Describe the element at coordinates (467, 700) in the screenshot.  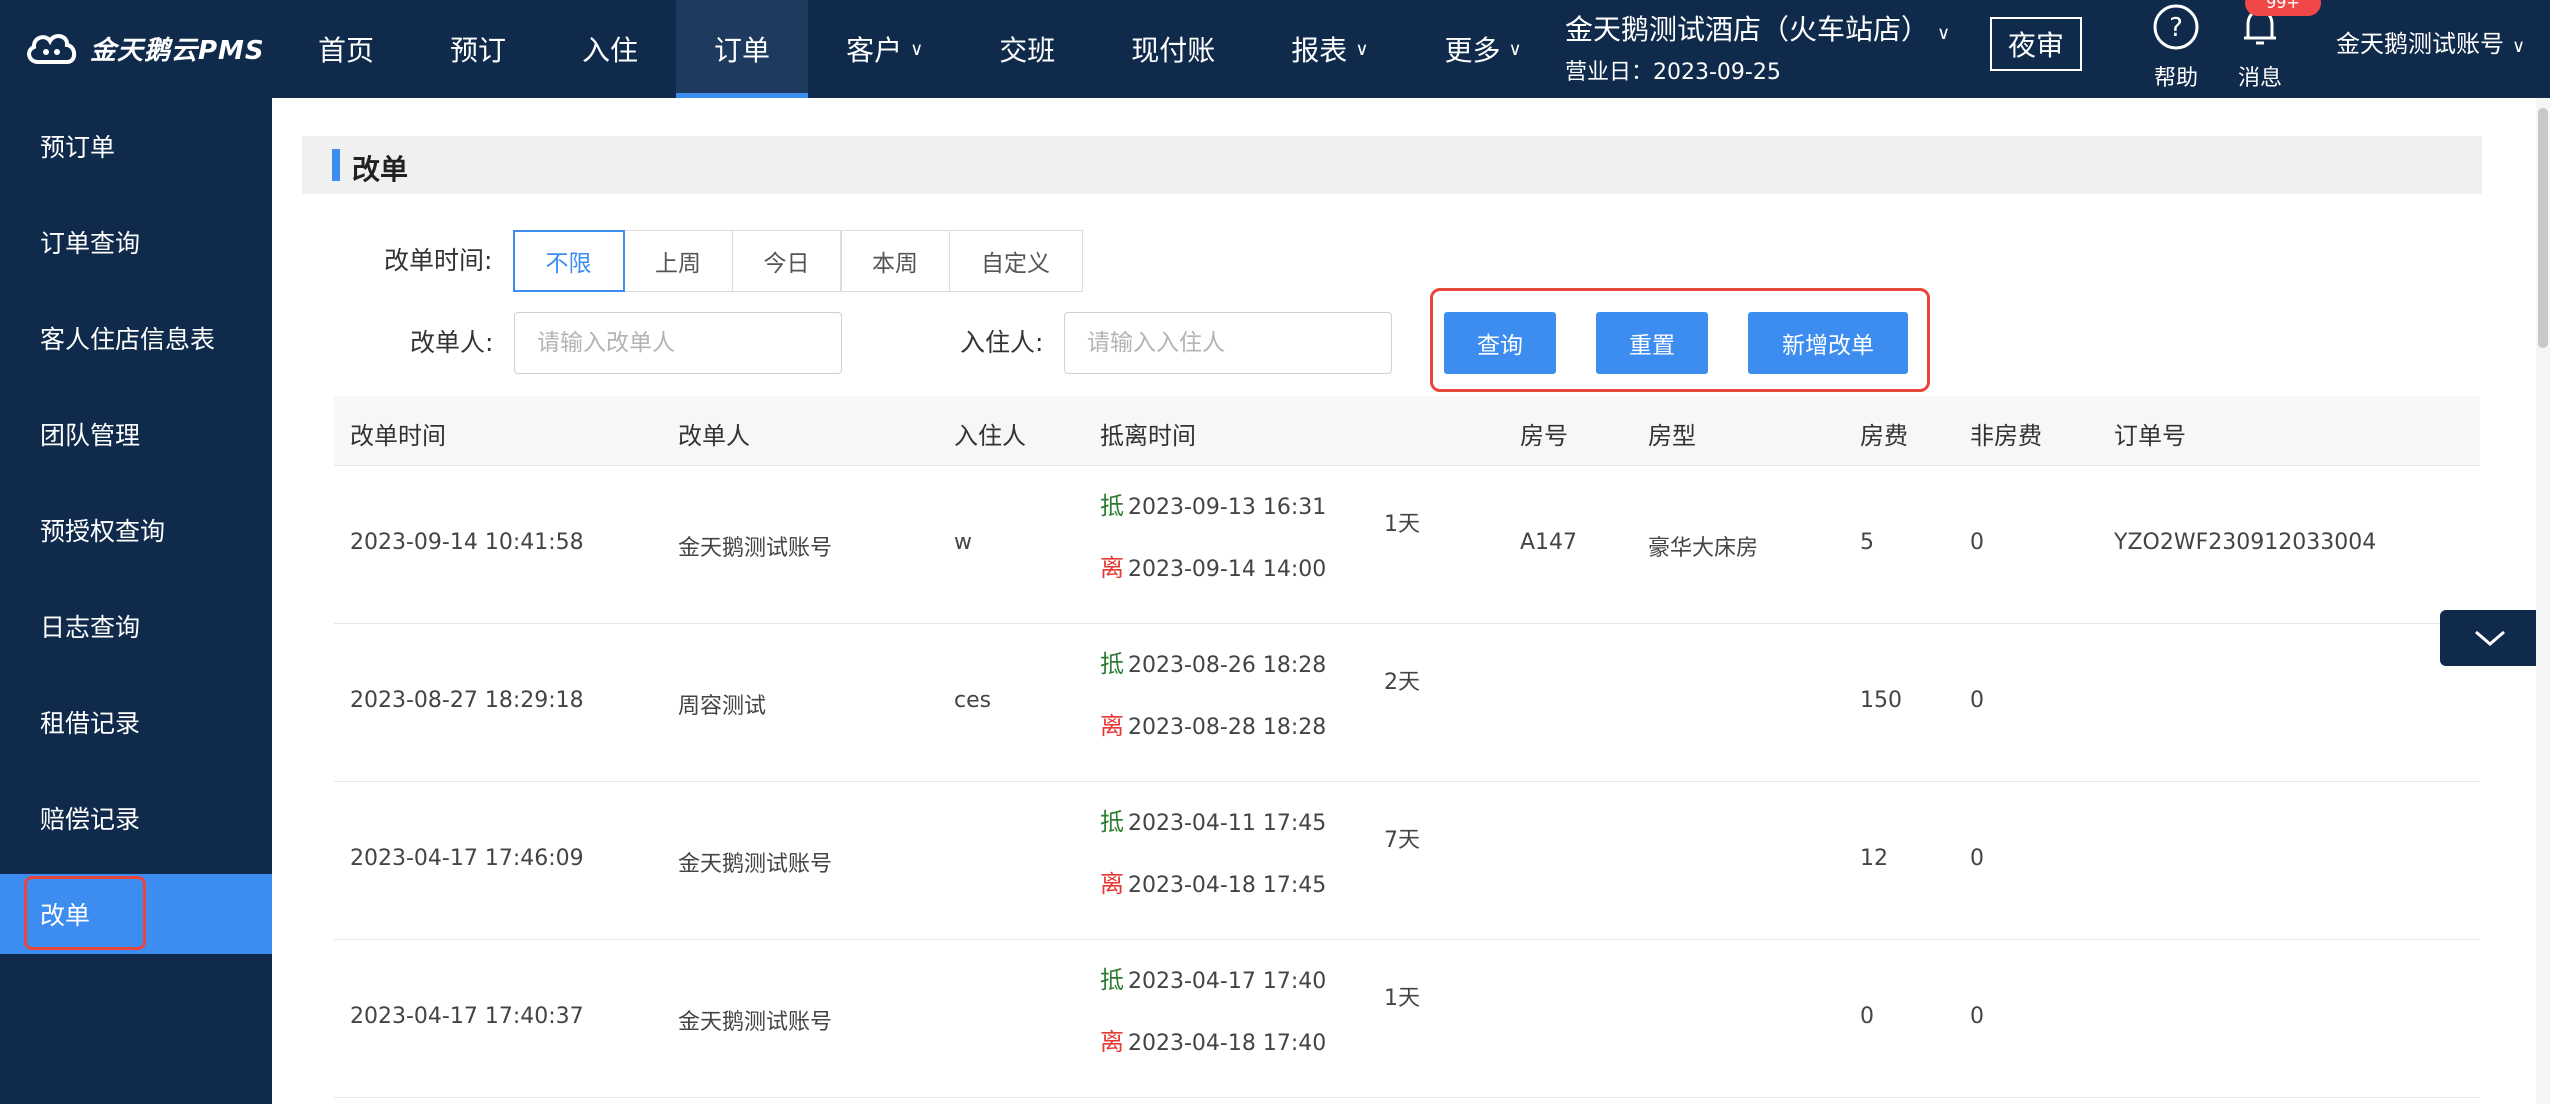
I see `cell-change-time: 2023-08-27 18:29:18` at that location.